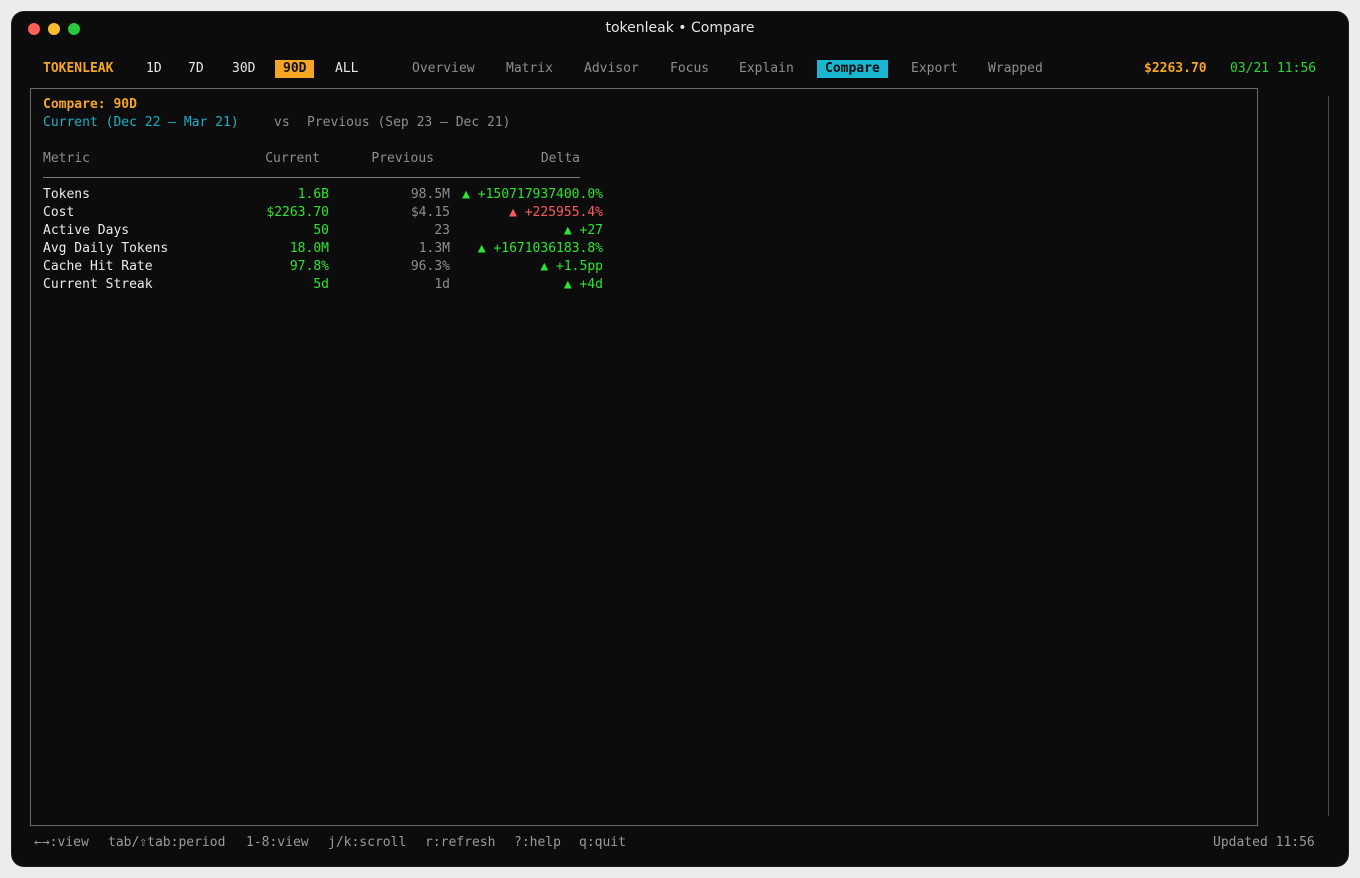  What do you see at coordinates (1264, 842) in the screenshot?
I see `updated-time: Updated 11:56` at bounding box center [1264, 842].